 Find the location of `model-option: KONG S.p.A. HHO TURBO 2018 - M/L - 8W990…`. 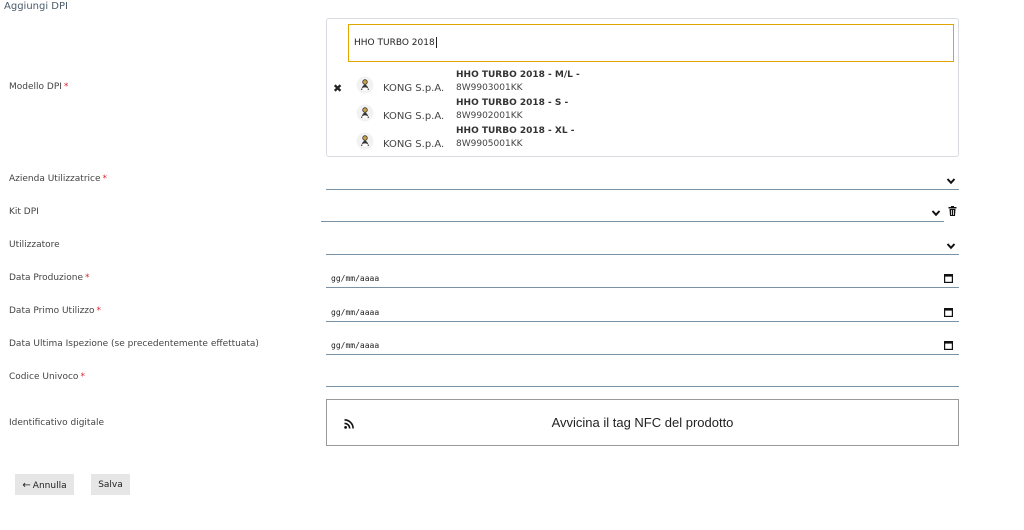

model-option: KONG S.p.A. HHO TURBO 2018 - M/L - 8W990… is located at coordinates (505, 84).